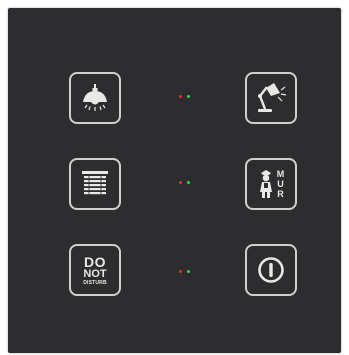 Image resolution: width=349 pixels, height=355 pixels. I want to click on power-icon, so click(271, 270).